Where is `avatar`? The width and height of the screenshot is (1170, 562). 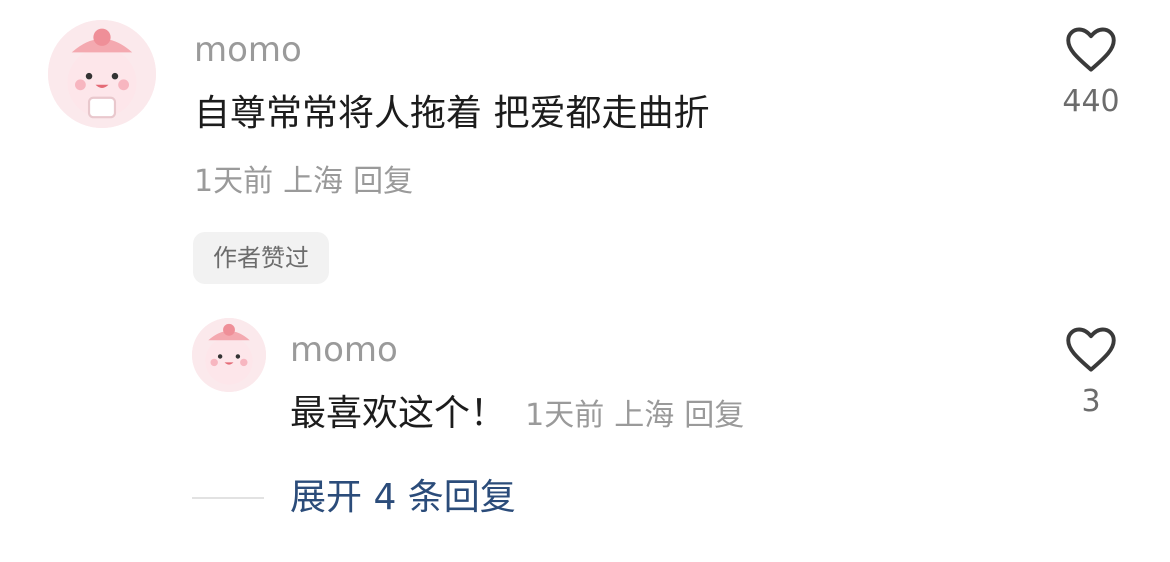
avatar is located at coordinates (102, 74).